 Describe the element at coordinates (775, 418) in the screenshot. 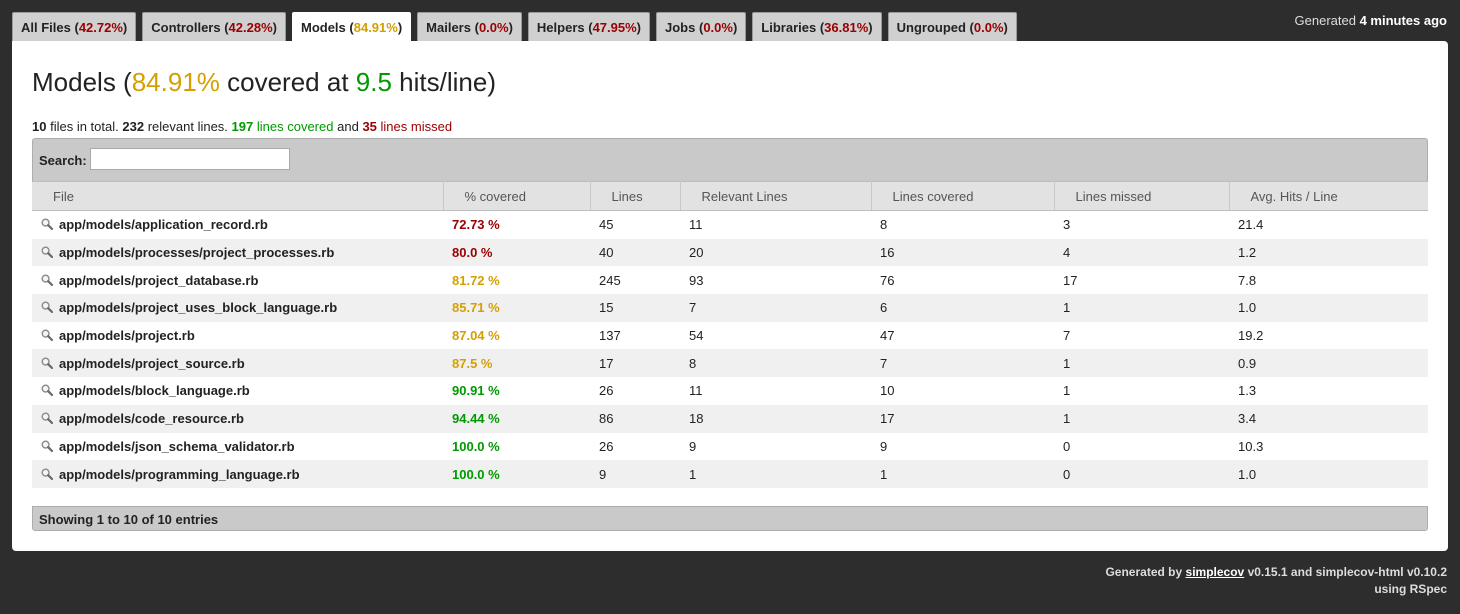

I see `relevant-cell: 18` at that location.